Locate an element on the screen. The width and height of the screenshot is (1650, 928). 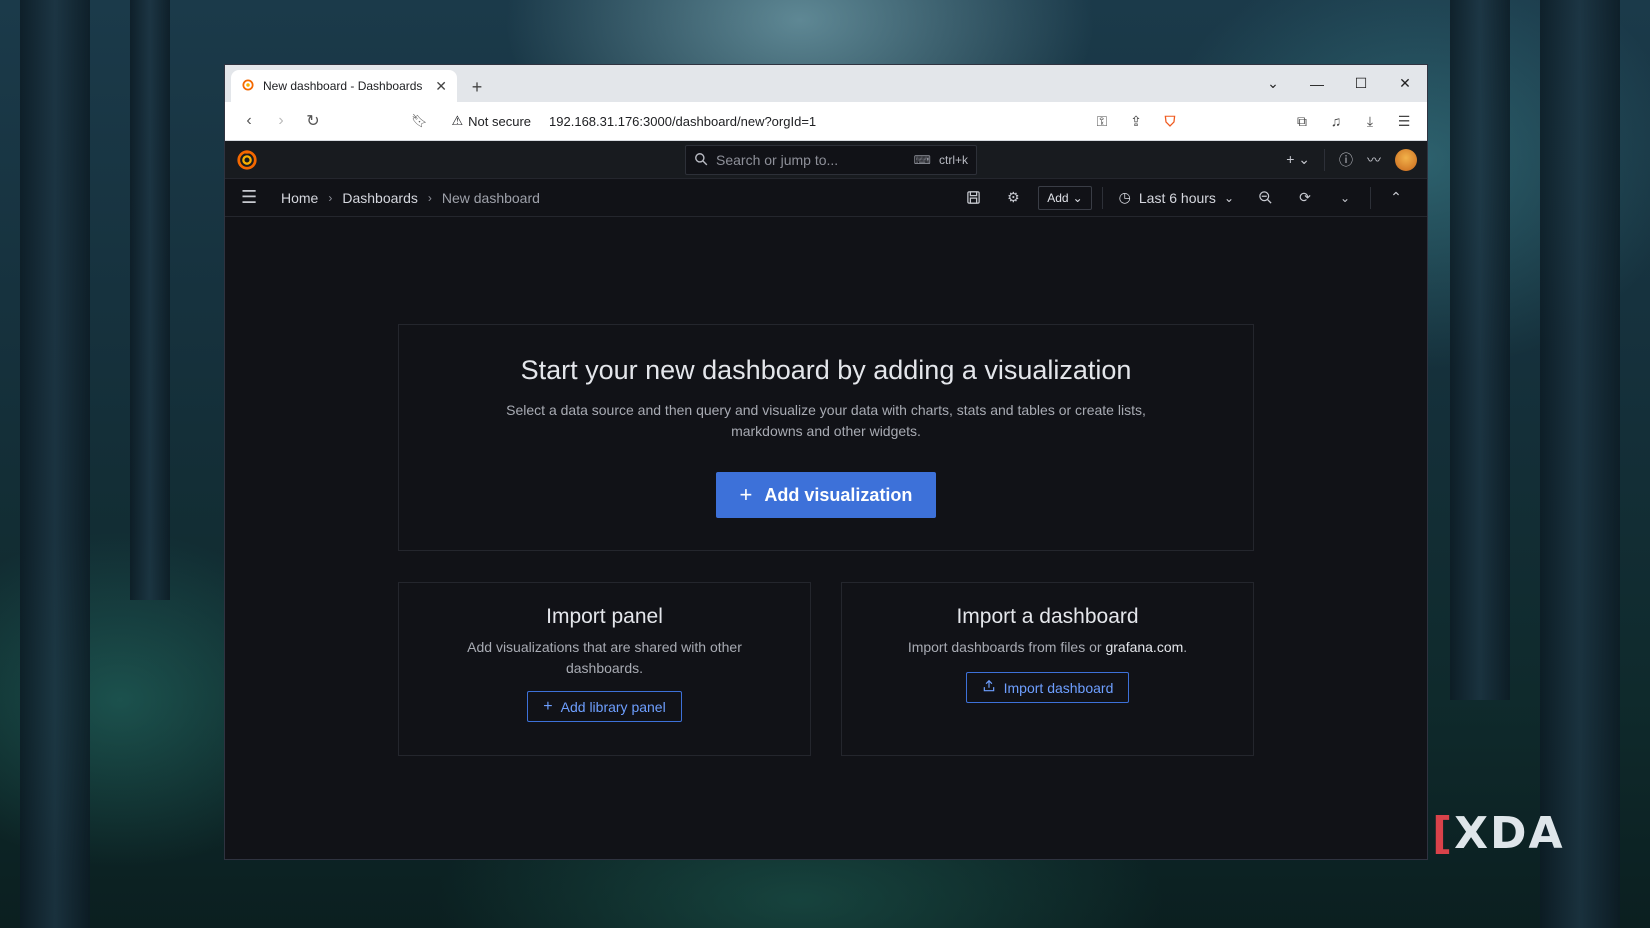
maximize-icon: ☐ is located at coordinates (1361, 83).